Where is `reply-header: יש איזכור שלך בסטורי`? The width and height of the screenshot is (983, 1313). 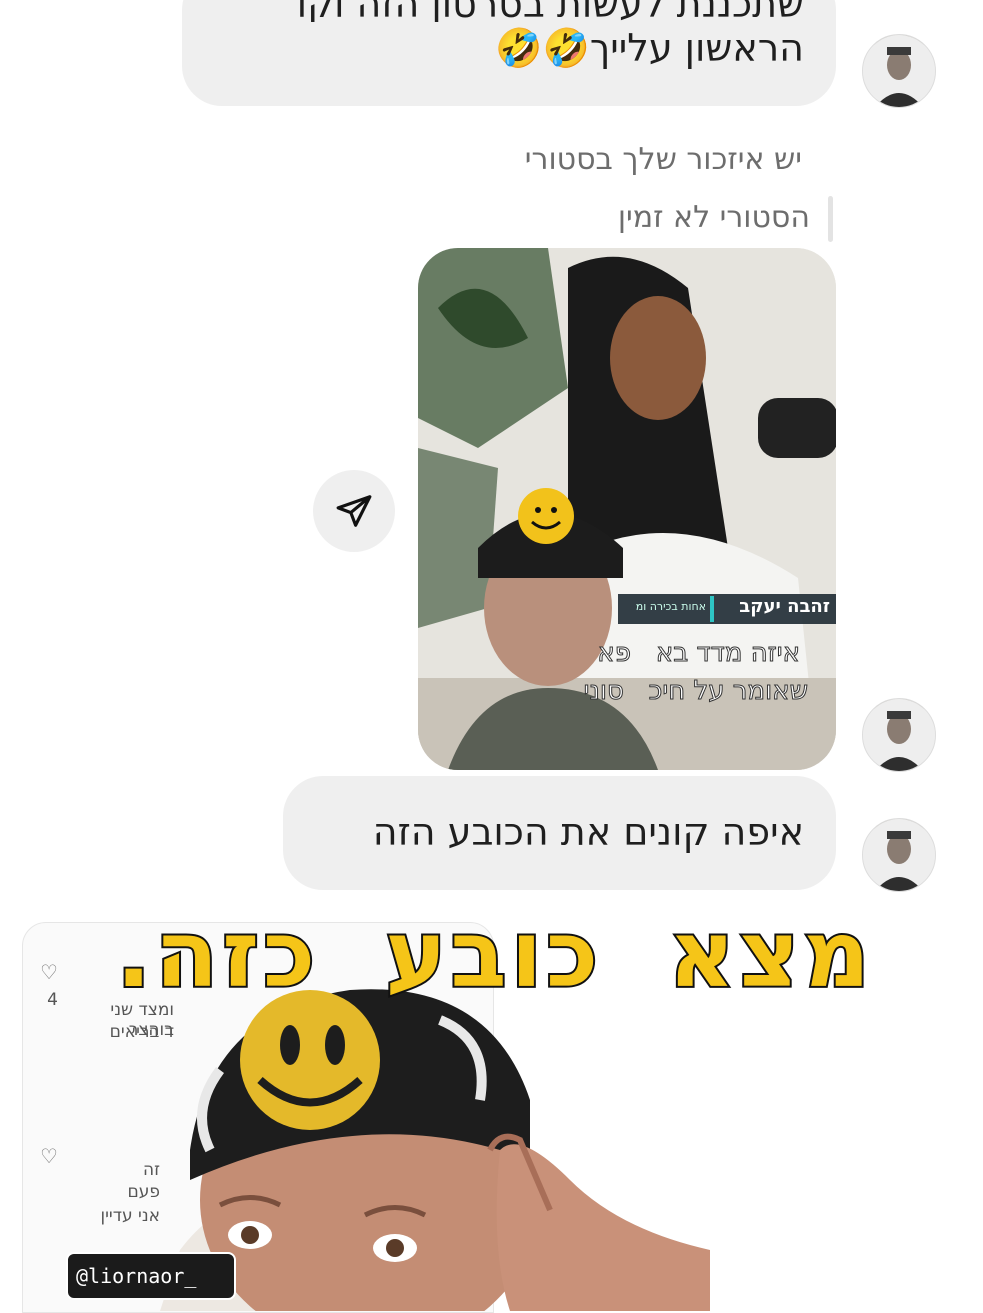
reply-header: יש איזכור שלך בסטורי is located at coordinates (663, 159).